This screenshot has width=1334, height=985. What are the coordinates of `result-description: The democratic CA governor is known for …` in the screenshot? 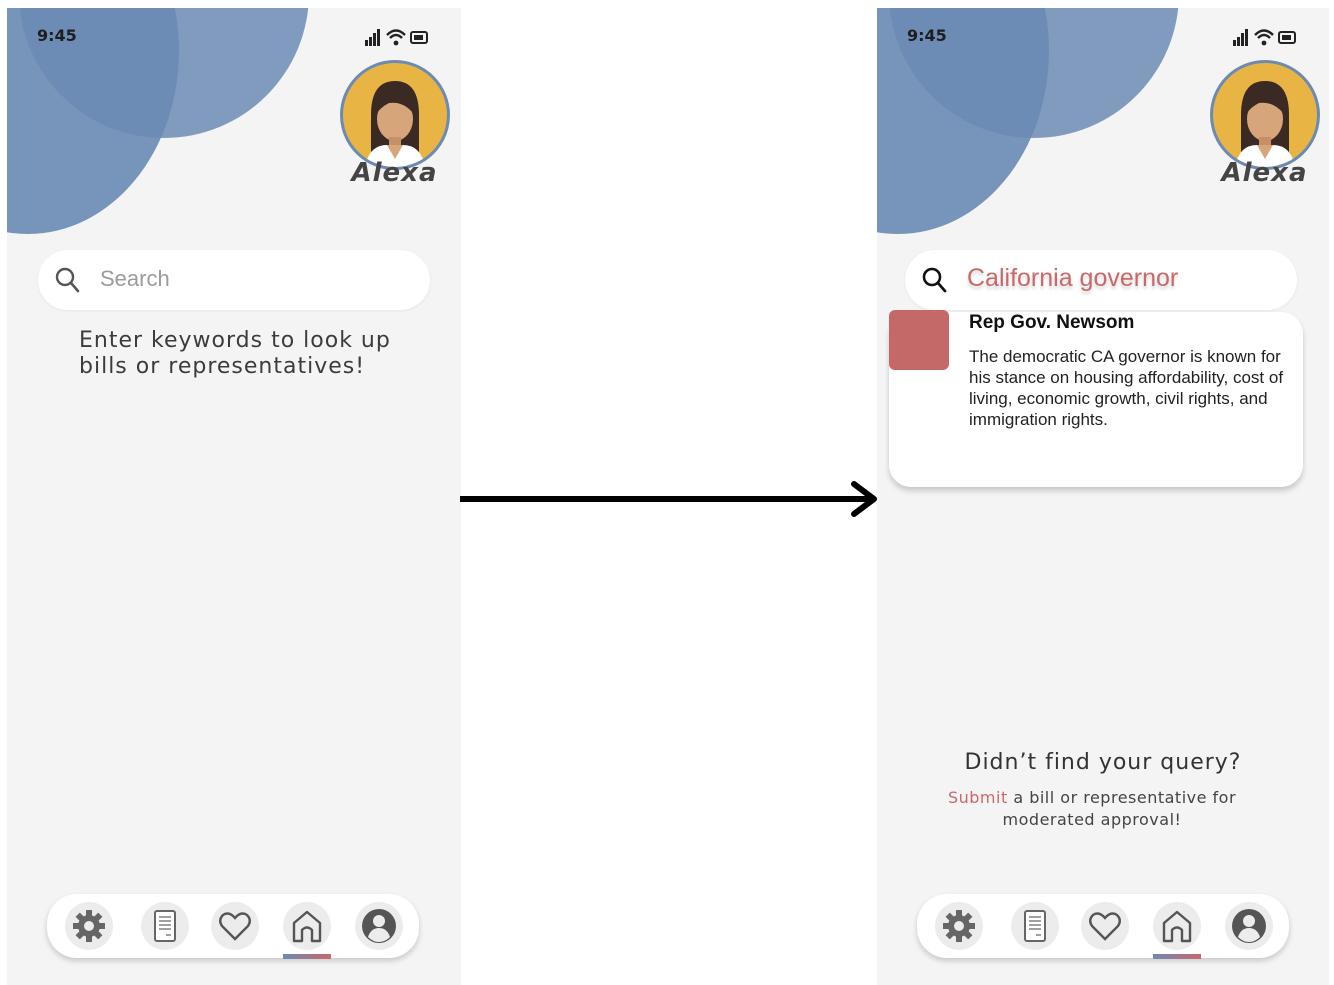 It's located at (1126, 388).